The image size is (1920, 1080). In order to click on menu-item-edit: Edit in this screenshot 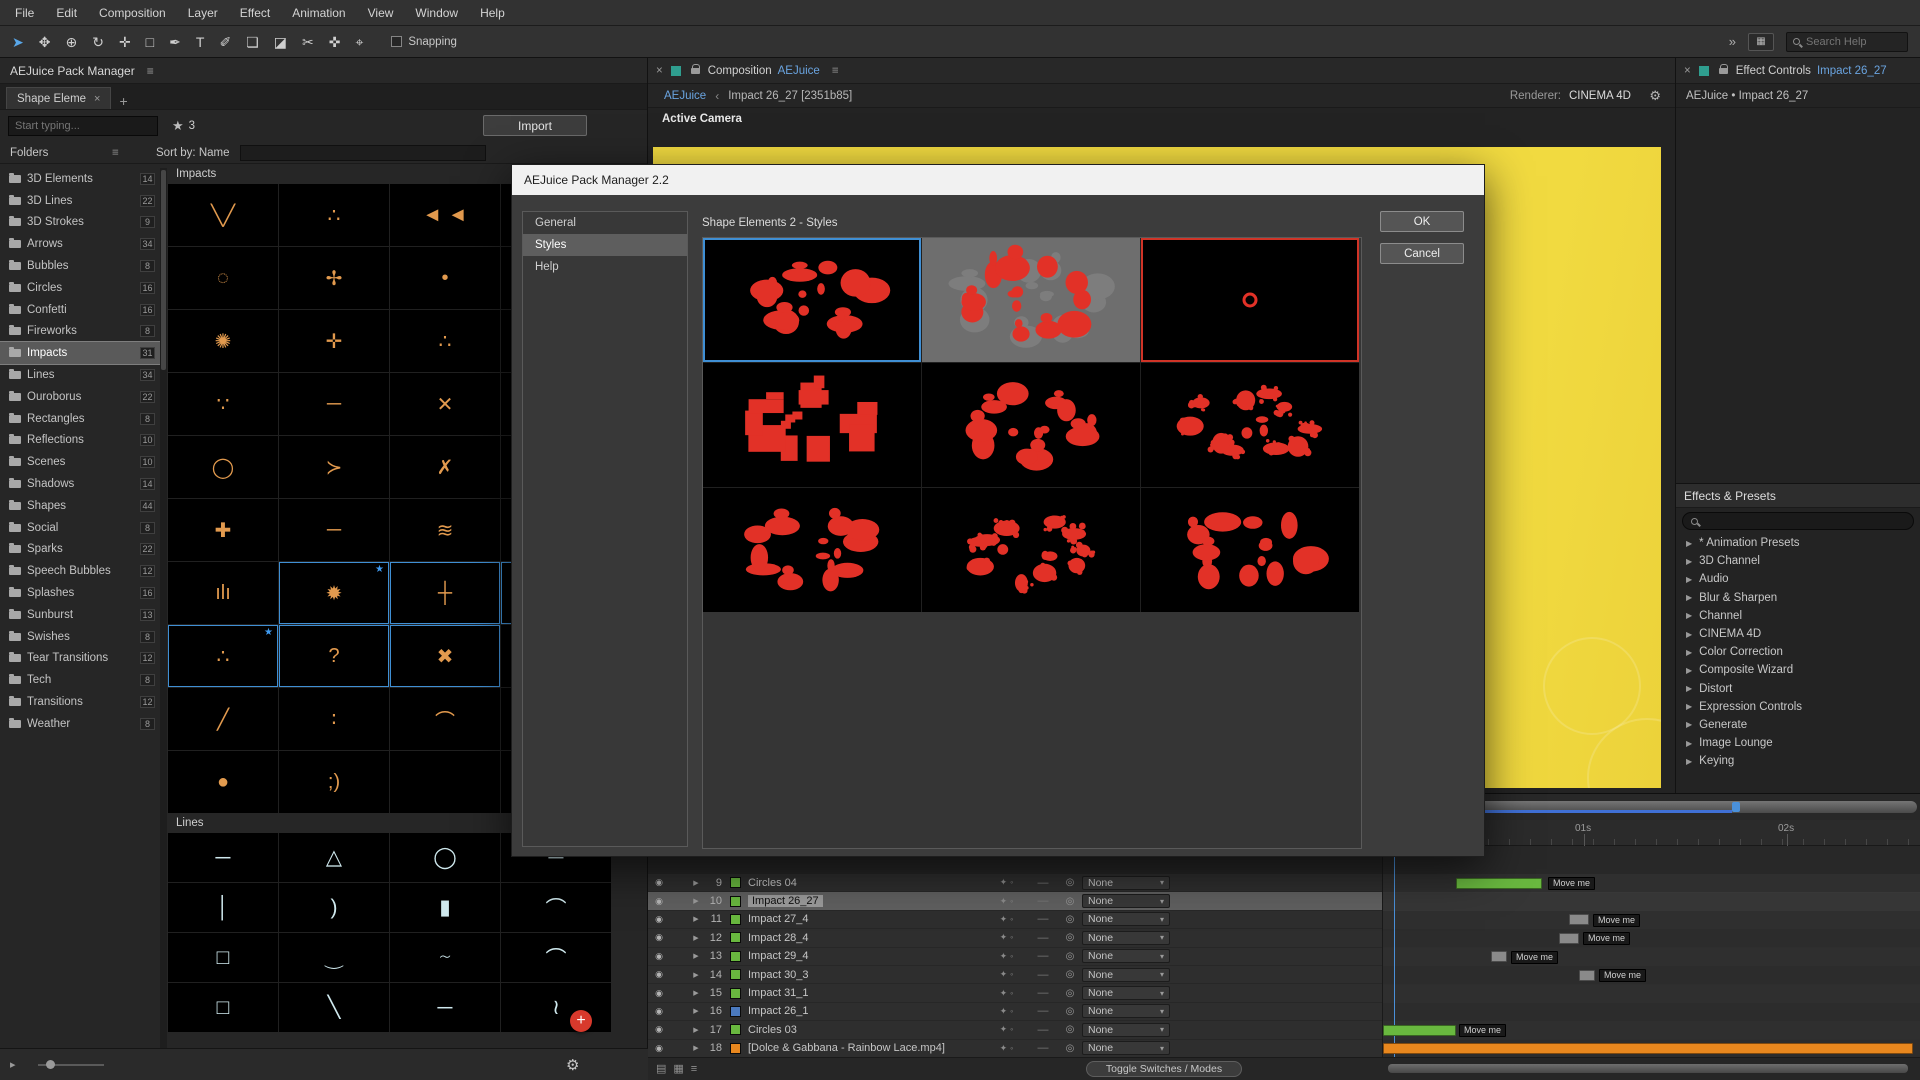, I will do `click(66, 13)`.